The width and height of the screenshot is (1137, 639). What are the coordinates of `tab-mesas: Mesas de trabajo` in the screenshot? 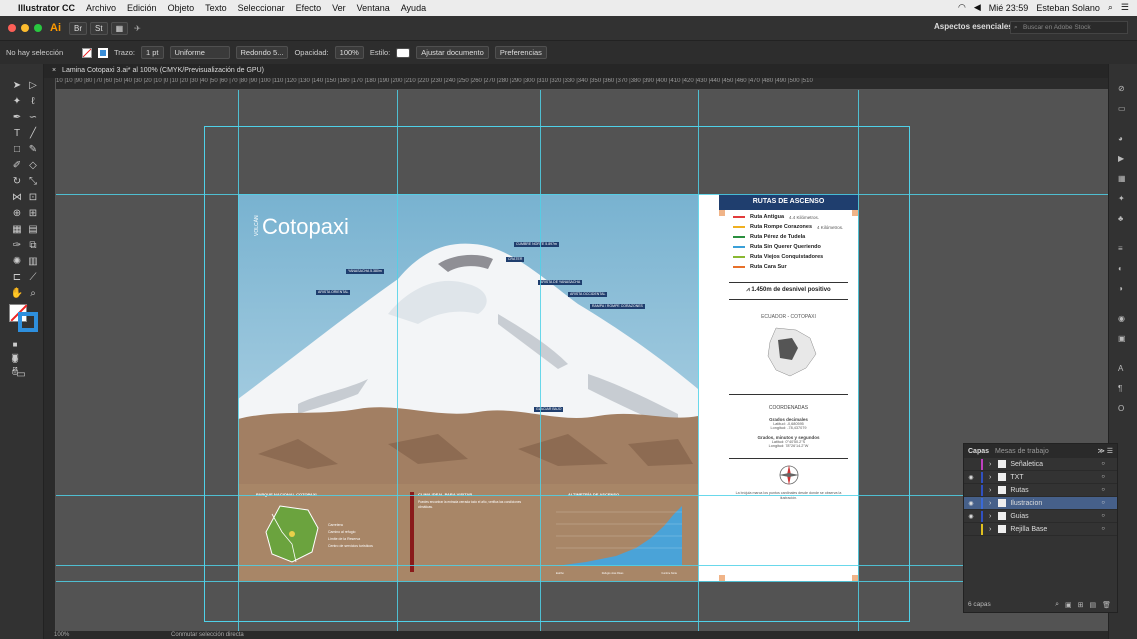 It's located at (1022, 451).